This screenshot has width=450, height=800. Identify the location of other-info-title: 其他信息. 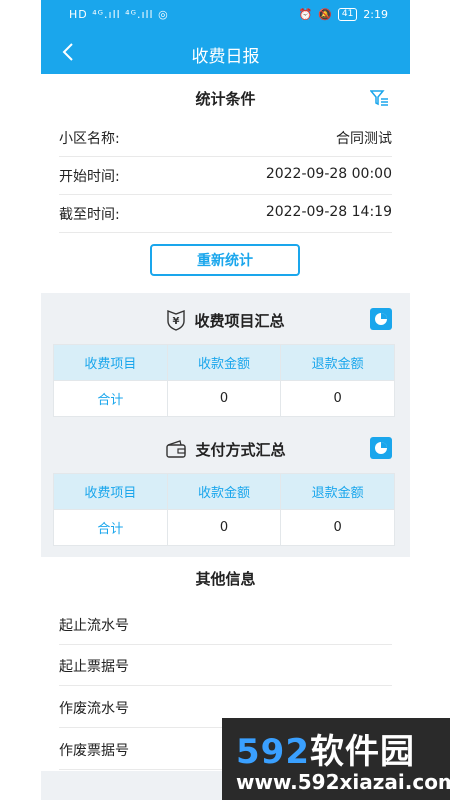
(225, 578).